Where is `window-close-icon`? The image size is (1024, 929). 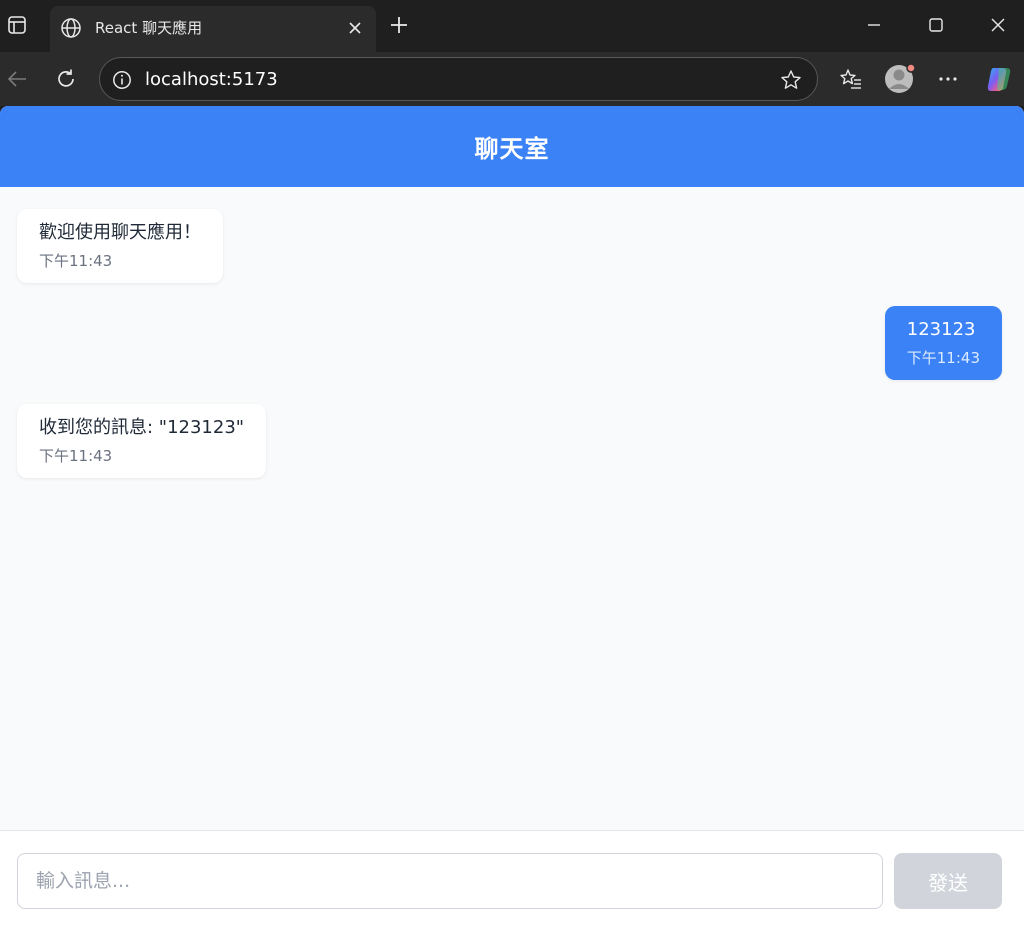
window-close-icon is located at coordinates (998, 25).